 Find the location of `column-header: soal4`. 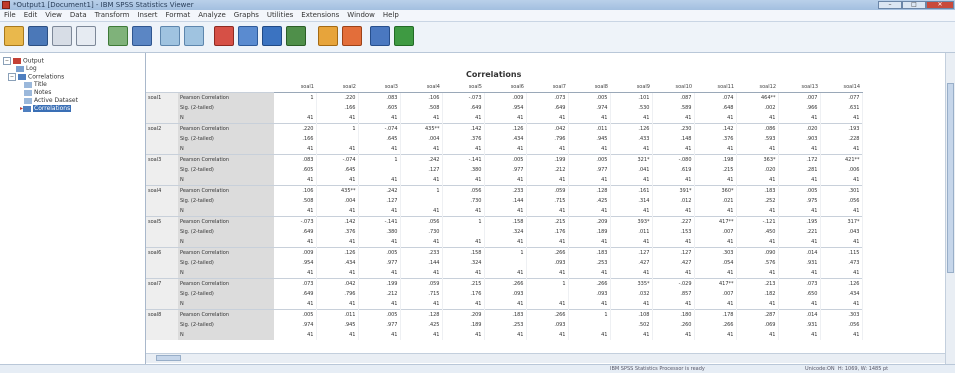

column-header: soal4 is located at coordinates (421, 87).